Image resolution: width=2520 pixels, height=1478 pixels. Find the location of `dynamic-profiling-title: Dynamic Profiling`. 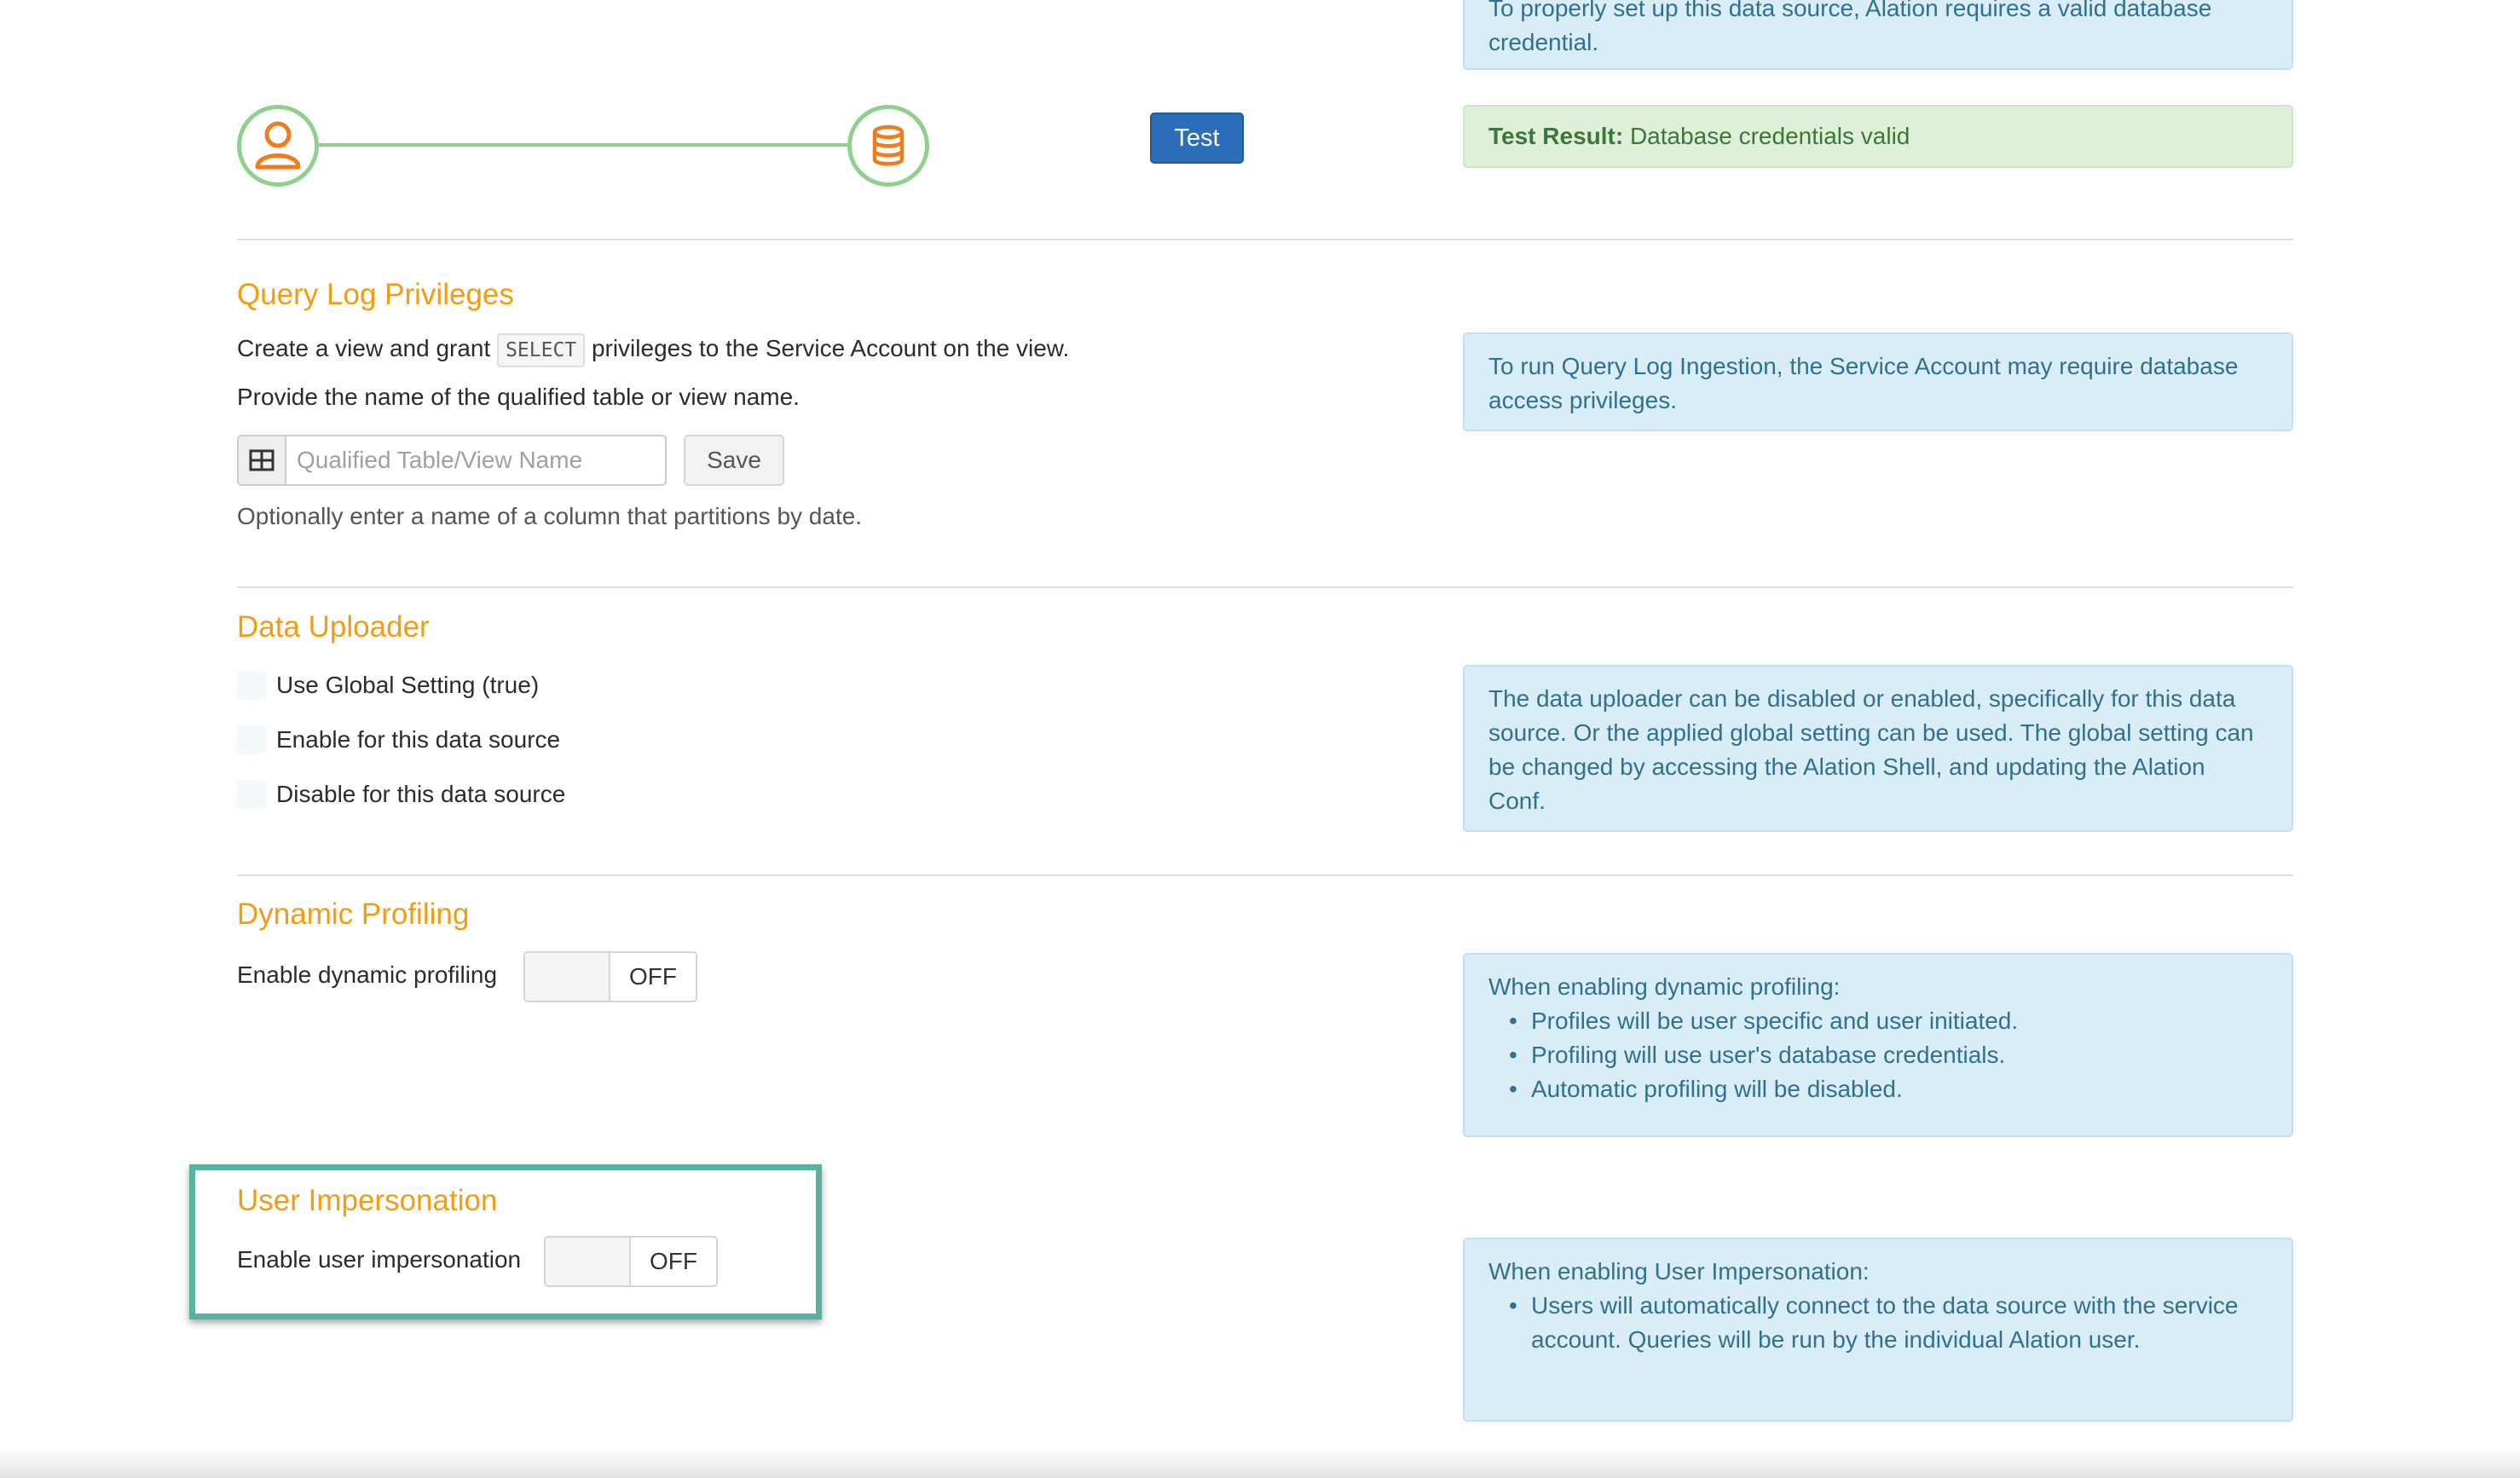

dynamic-profiling-title: Dynamic Profiling is located at coordinates (354, 915).